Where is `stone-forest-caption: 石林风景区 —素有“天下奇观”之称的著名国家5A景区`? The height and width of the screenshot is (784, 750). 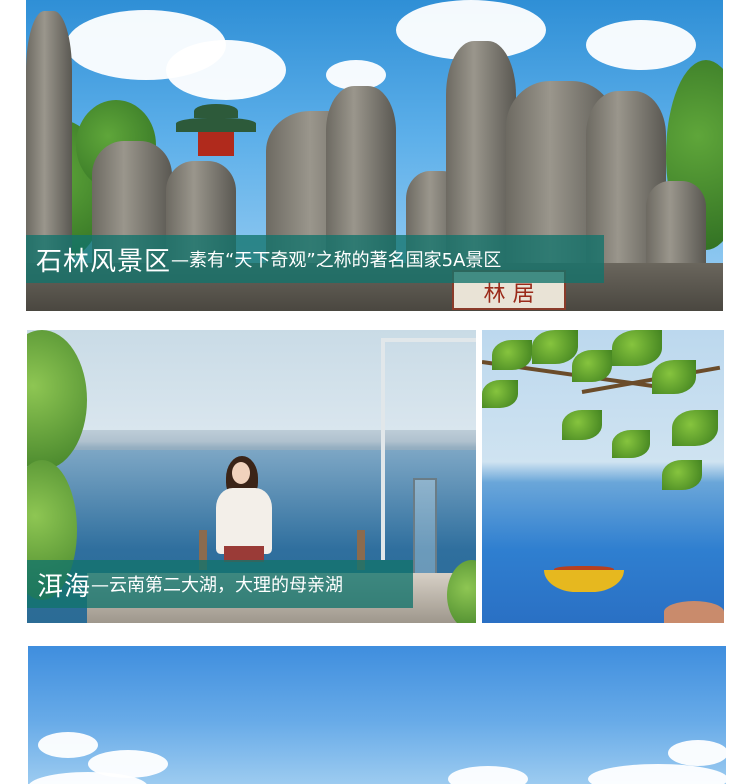
stone-forest-caption: 石林风景区 —素有“天下奇观”之称的著名国家5A景区 is located at coordinates (315, 259).